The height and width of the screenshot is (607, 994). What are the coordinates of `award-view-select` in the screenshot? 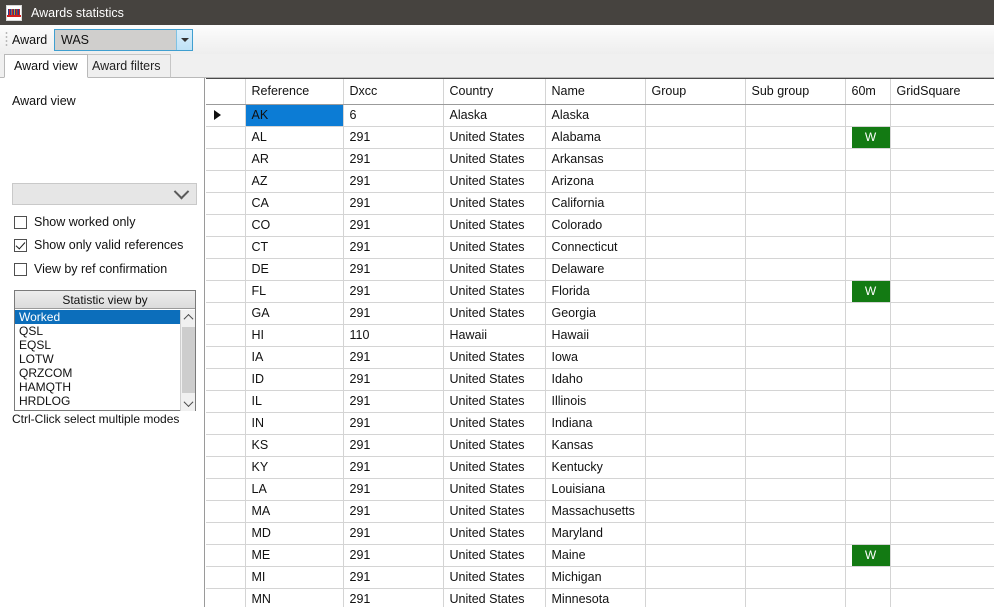 It's located at (104, 194).